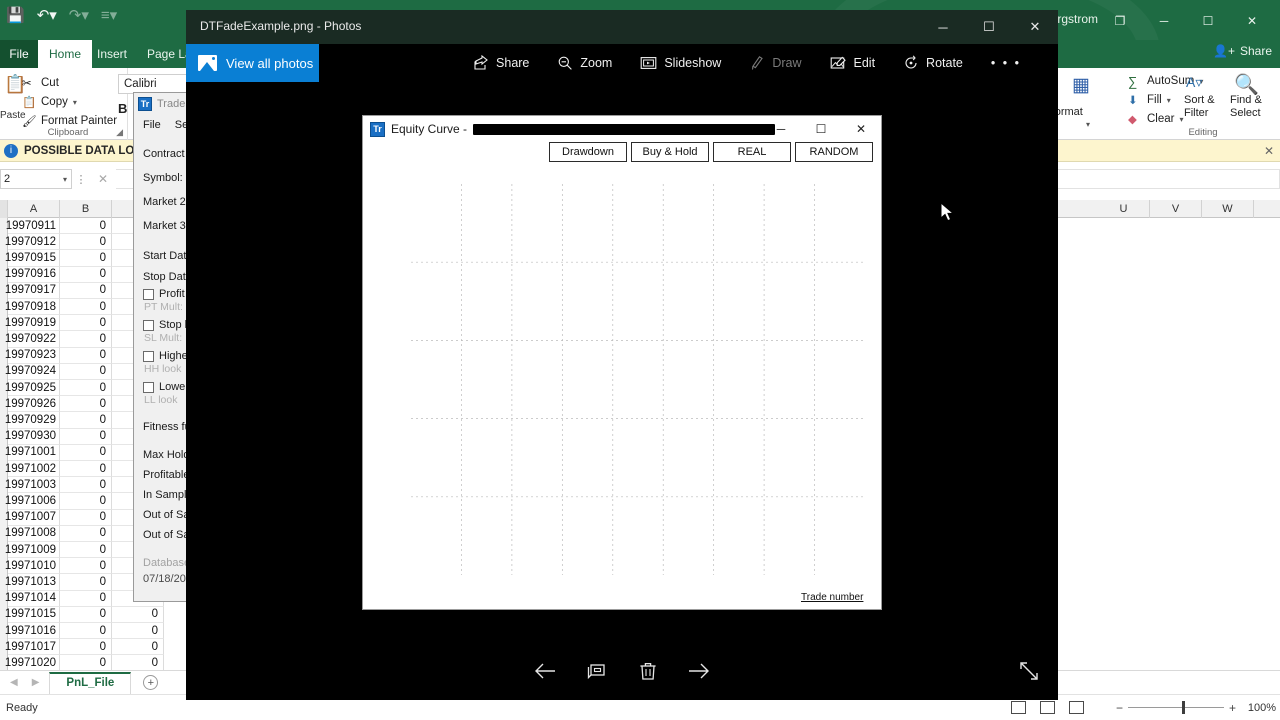  I want to click on cell-format-chevron-down-icon: ▾, so click(1088, 124).